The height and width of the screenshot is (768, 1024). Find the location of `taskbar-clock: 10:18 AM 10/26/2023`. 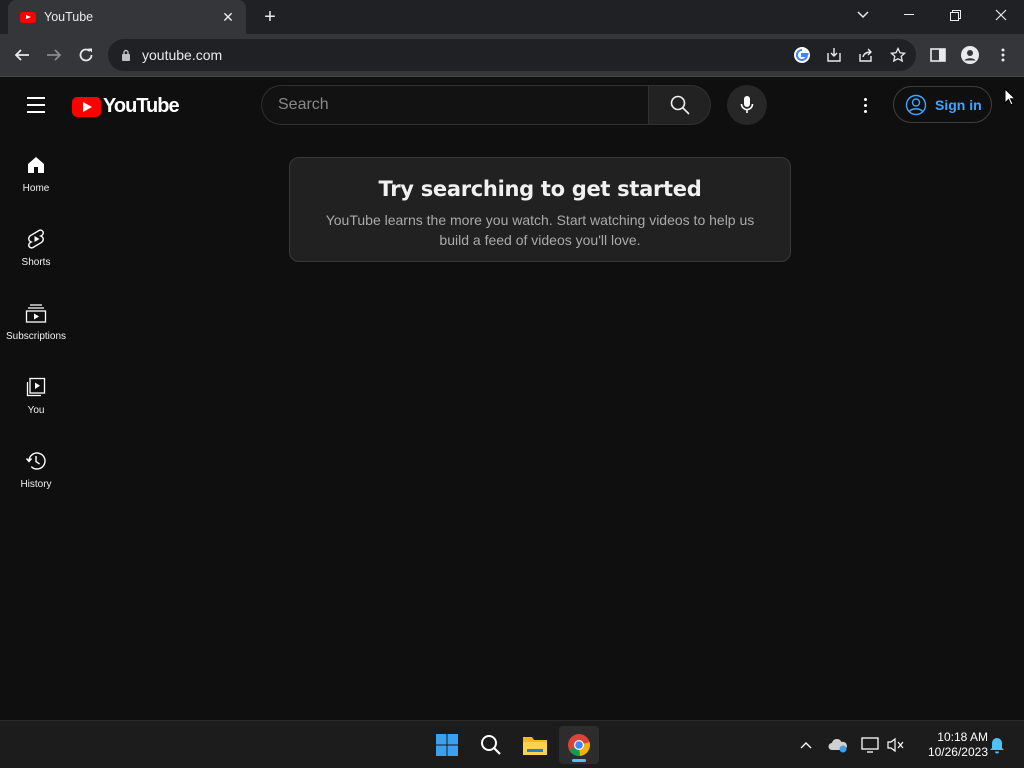

taskbar-clock: 10:18 AM 10/26/2023 is located at coordinates (950, 745).